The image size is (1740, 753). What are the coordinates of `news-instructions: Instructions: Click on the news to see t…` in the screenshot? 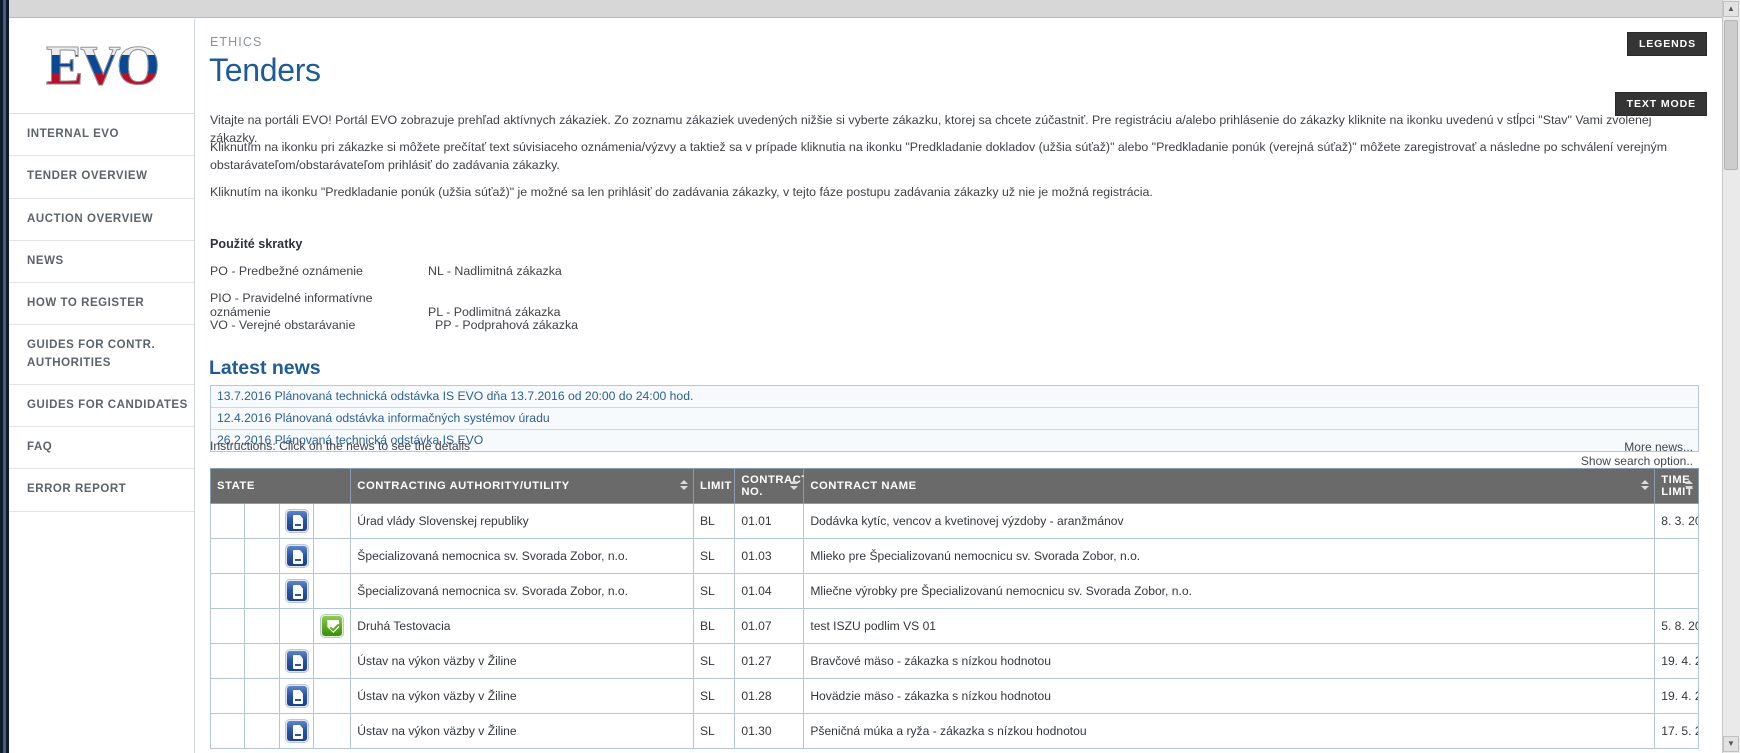 It's located at (340, 446).